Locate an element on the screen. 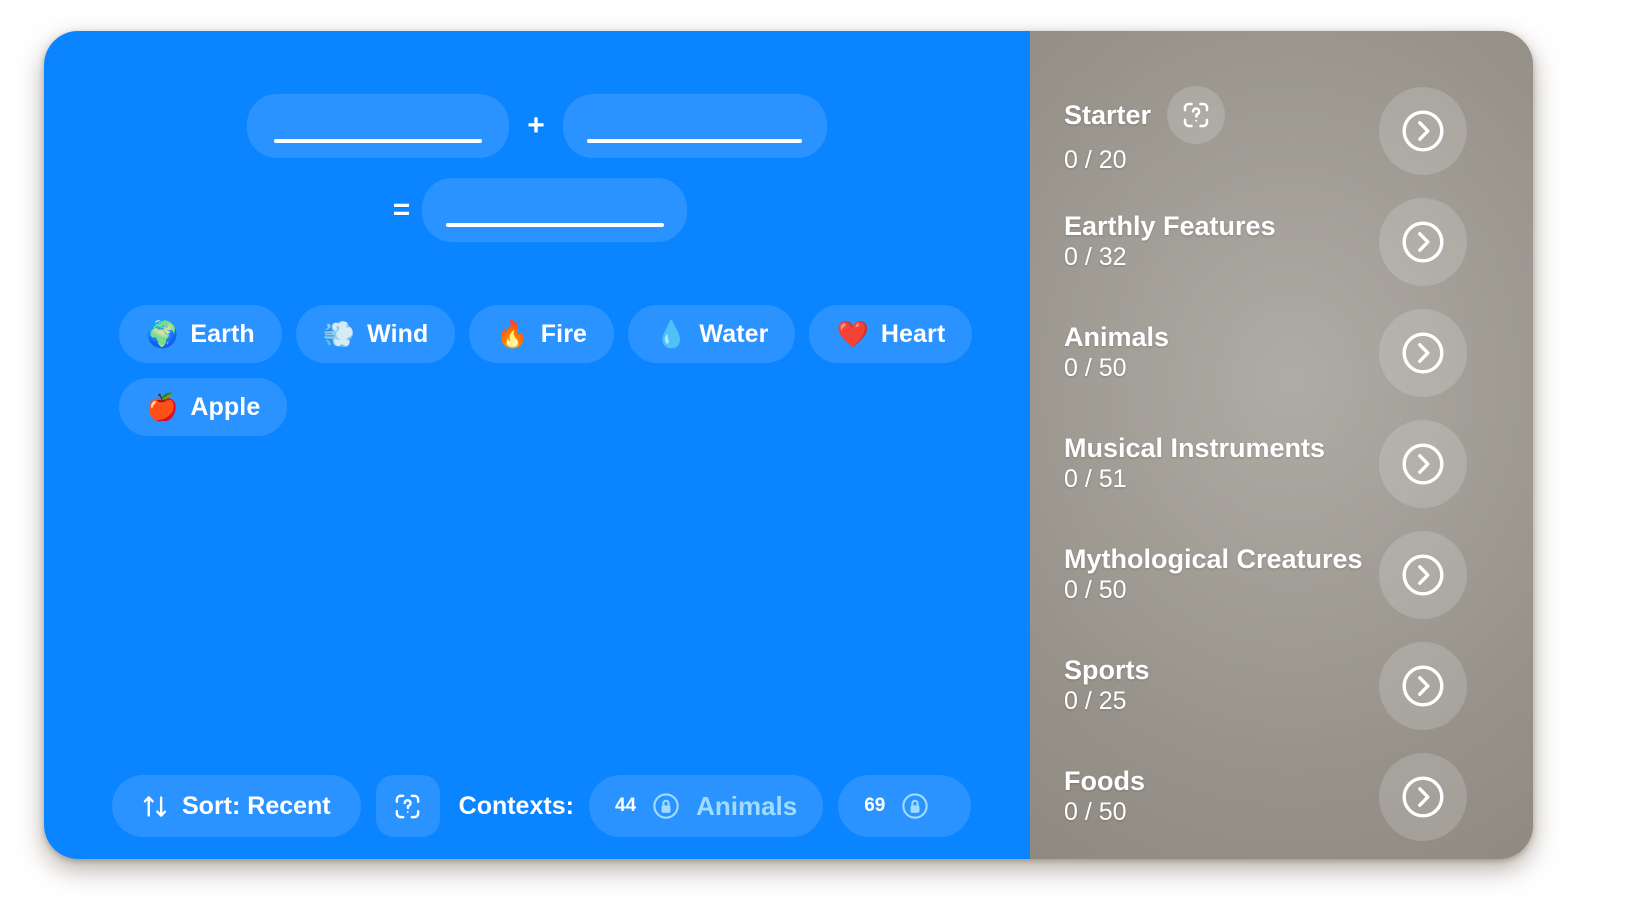 The image size is (1636, 924). equals-operator: = is located at coordinates (401, 209).